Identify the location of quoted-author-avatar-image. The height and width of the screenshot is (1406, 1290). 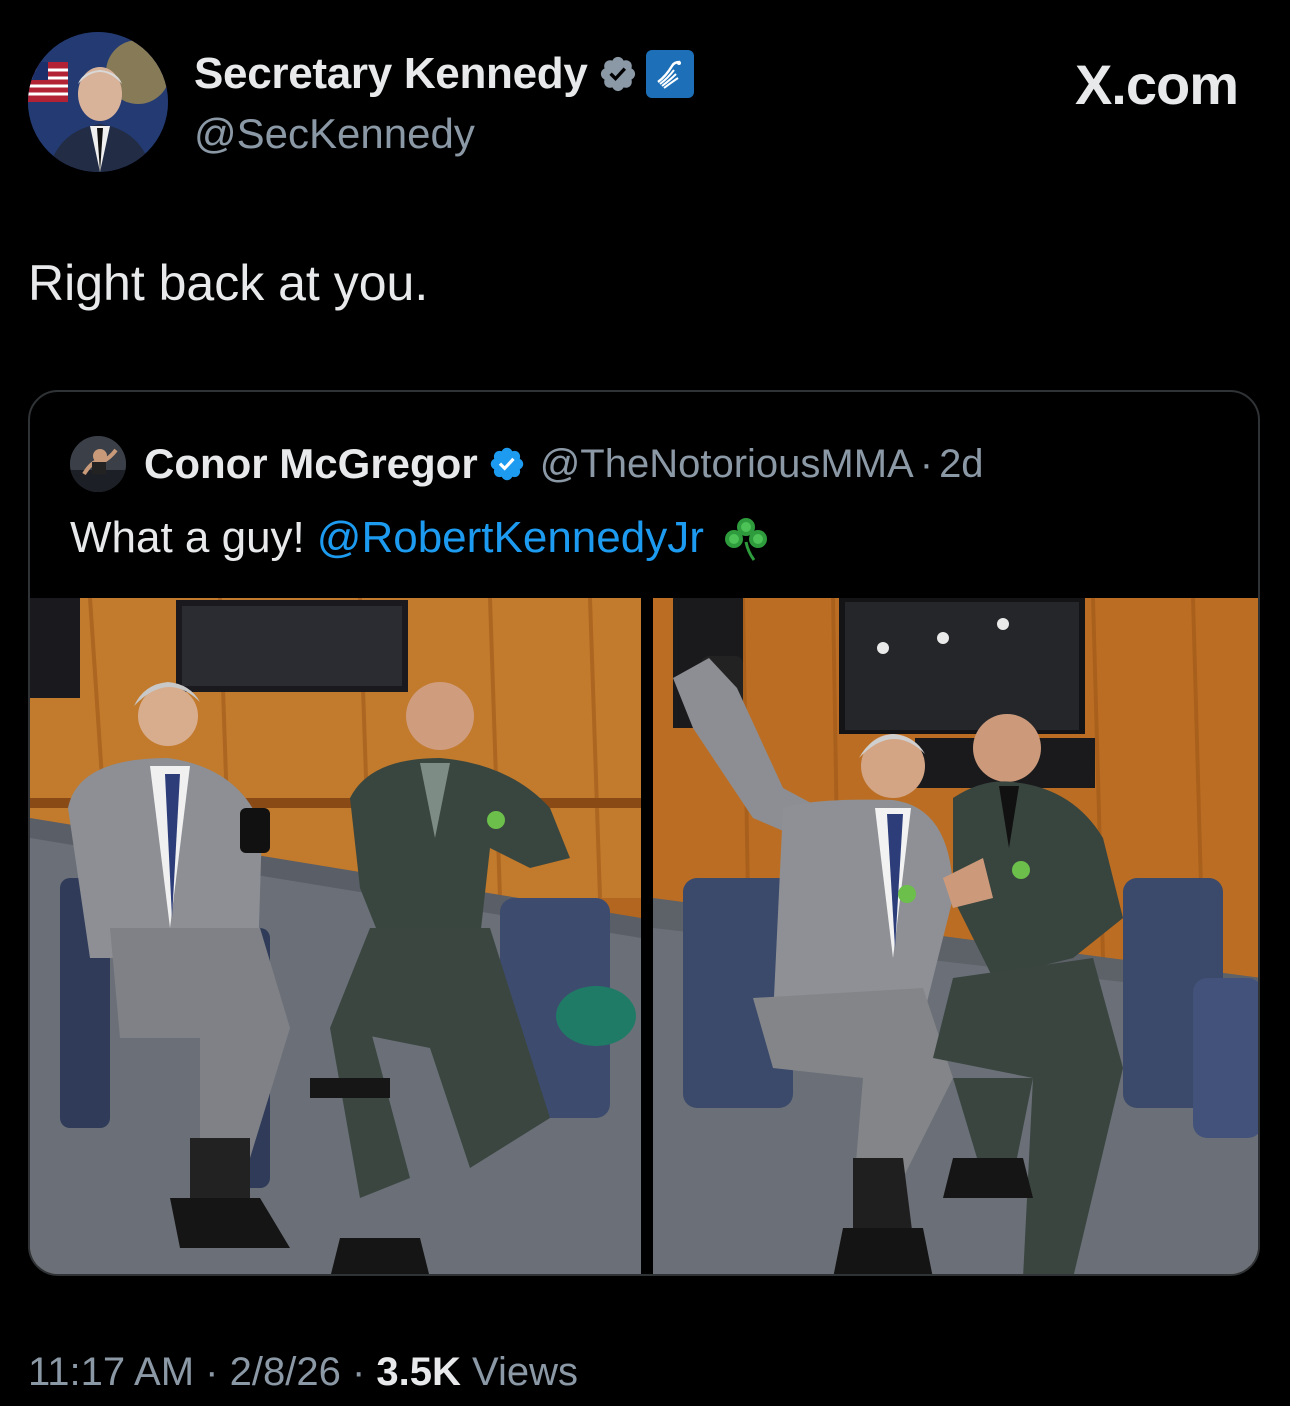
(98, 464).